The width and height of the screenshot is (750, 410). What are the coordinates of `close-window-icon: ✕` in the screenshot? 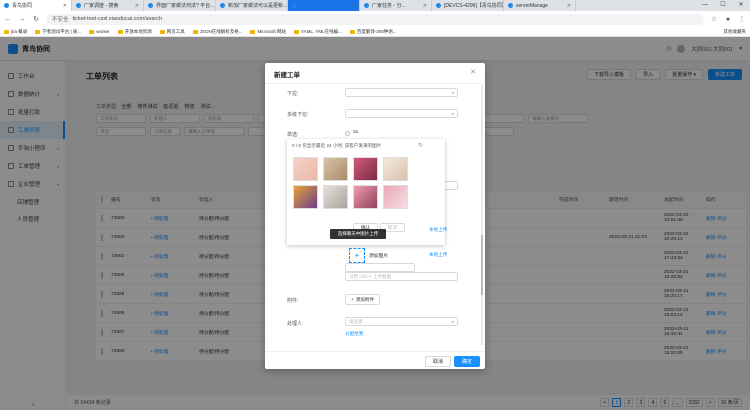 It's located at (741, 5).